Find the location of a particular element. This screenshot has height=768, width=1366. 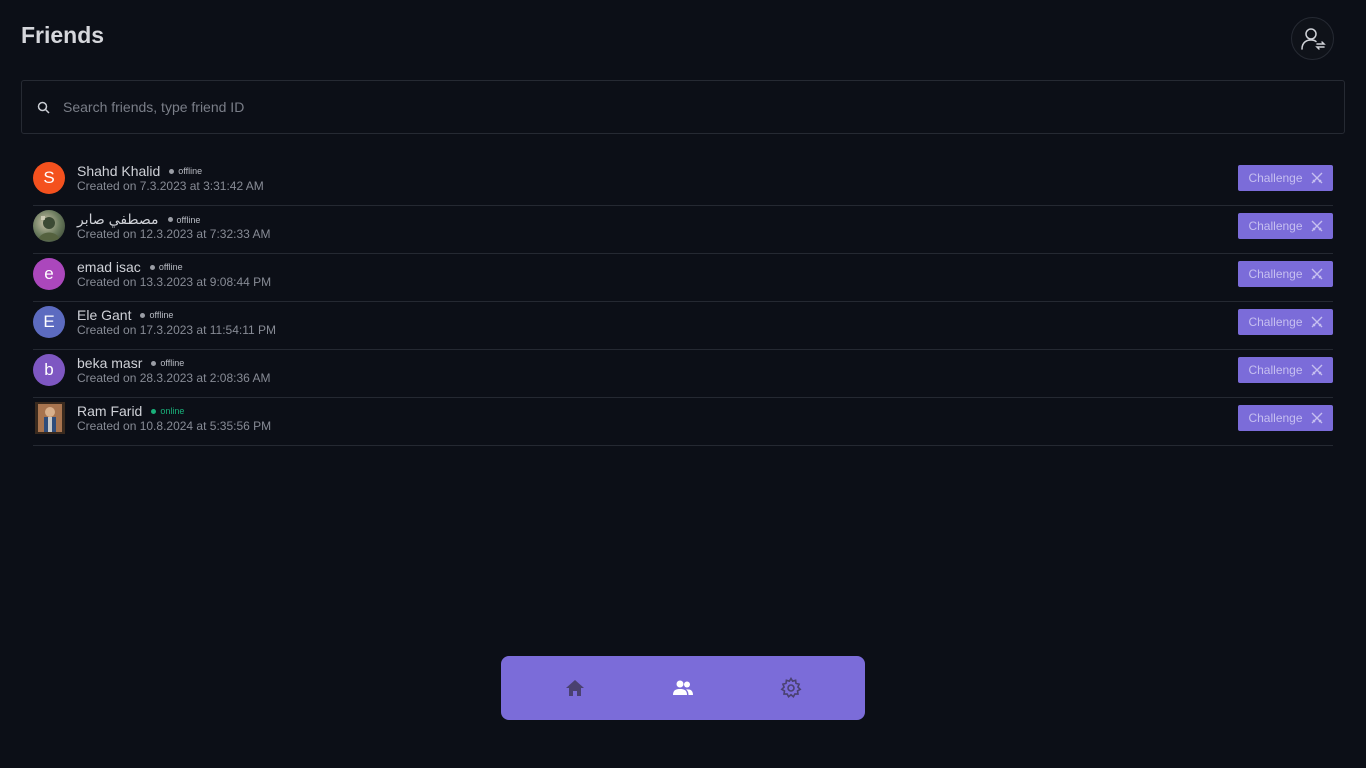

avatar-initial: S is located at coordinates (49, 177).